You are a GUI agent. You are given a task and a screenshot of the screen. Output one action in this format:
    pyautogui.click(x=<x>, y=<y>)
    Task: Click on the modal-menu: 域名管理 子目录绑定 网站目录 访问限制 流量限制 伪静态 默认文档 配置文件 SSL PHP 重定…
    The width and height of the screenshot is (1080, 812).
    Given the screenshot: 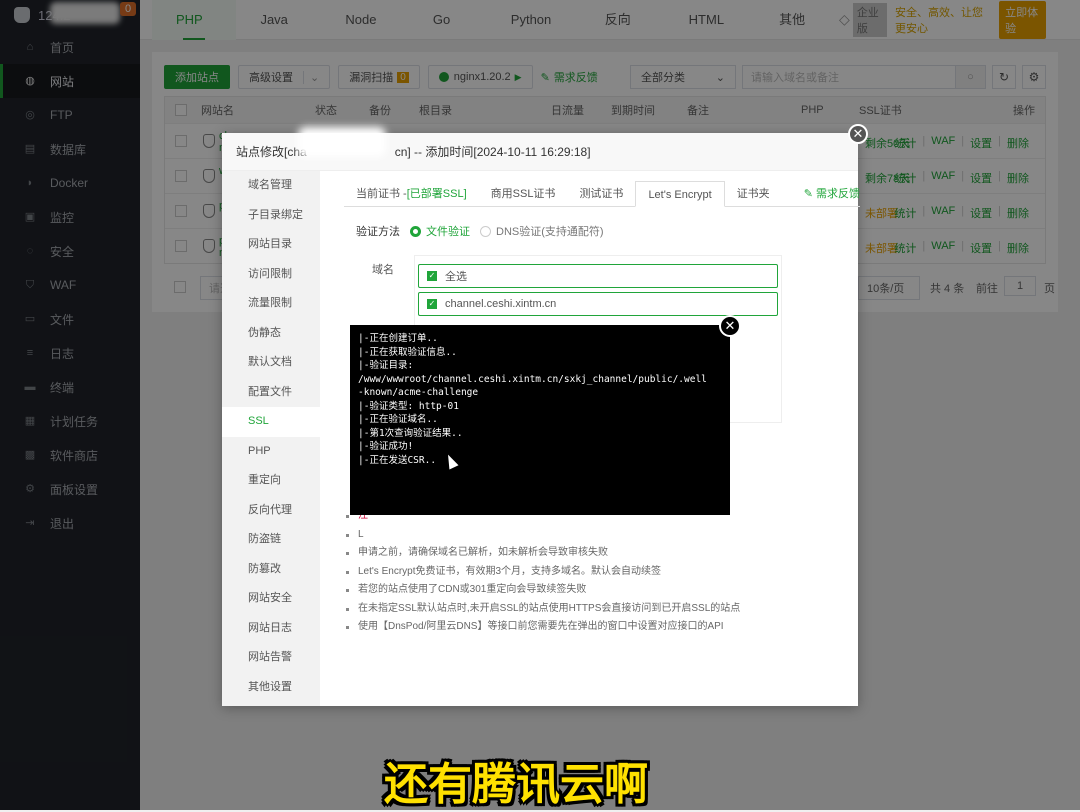 What is the action you would take?
    pyautogui.click(x=271, y=438)
    